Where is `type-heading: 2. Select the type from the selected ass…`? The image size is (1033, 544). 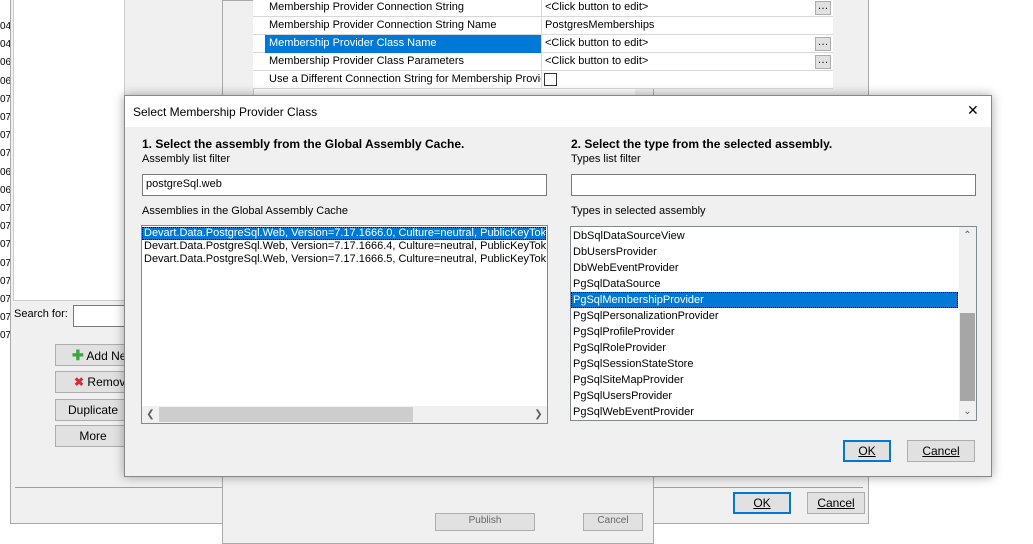
type-heading: 2. Select the type from the selected ass… is located at coordinates (702, 144).